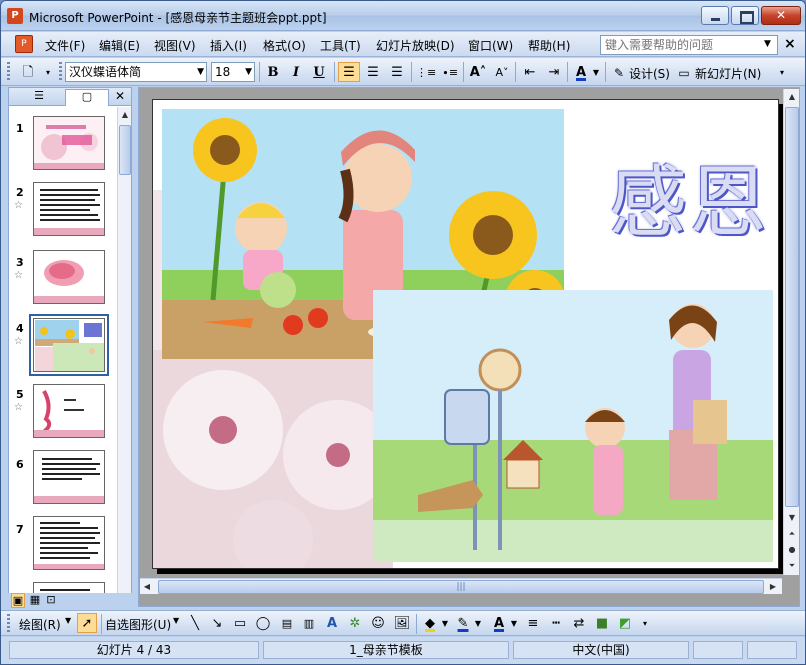 The image size is (806, 665). I want to click on tab-outline: ☰, so click(39, 97).